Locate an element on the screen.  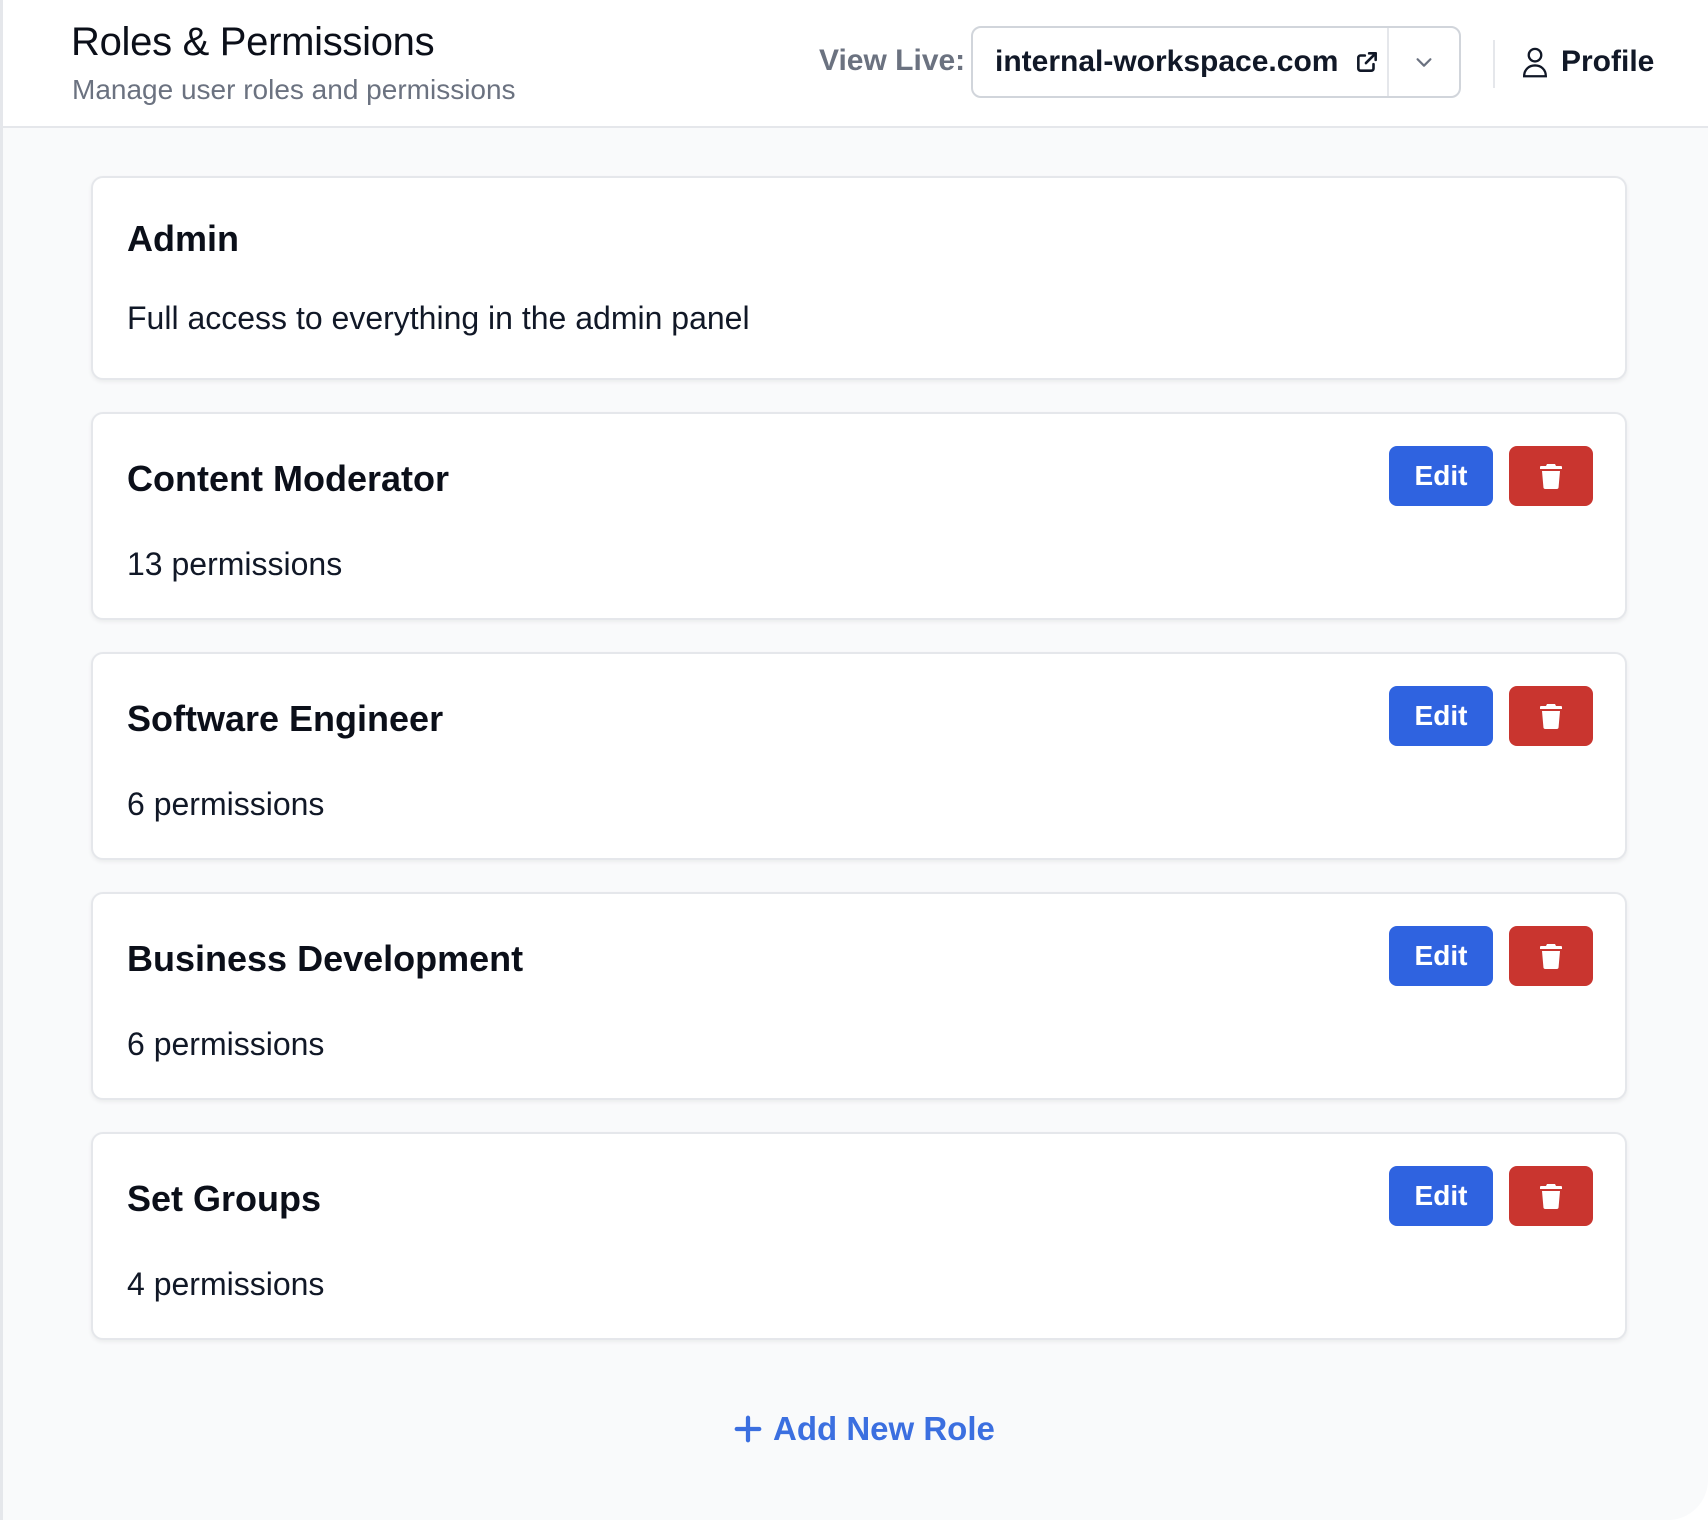
domain-link: internal-workspace.com is located at coordinates (1181, 62).